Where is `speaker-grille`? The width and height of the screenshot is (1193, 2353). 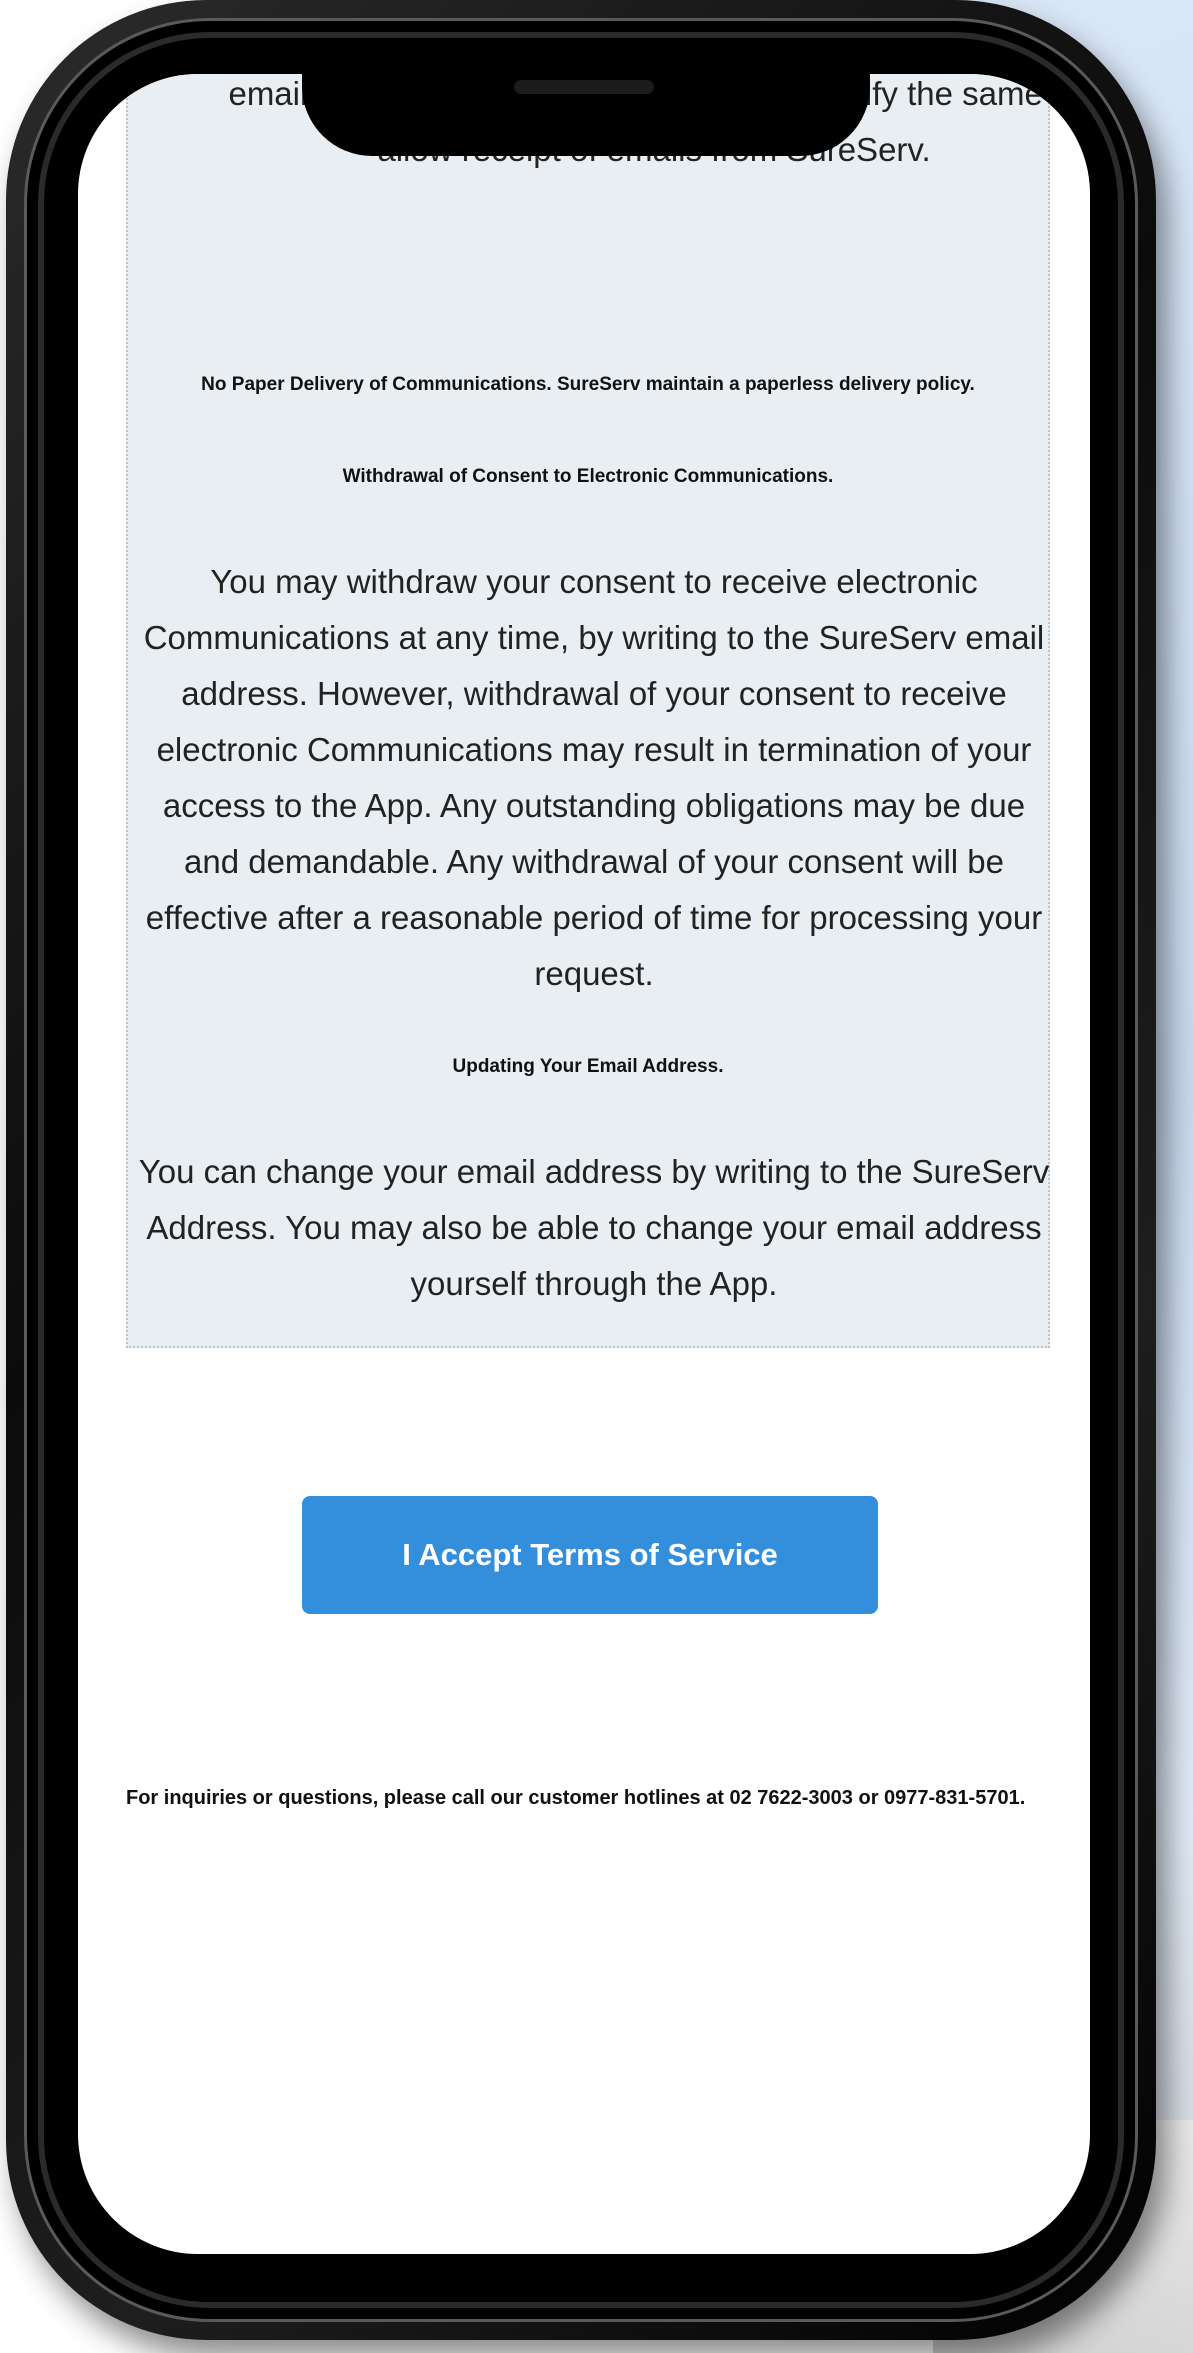
speaker-grille is located at coordinates (584, 87).